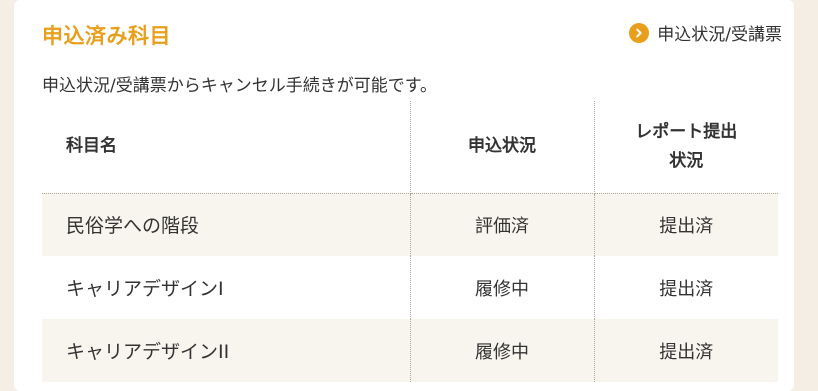  I want to click on card-header: 申込済み科目 申込状況/受講票, so click(412, 34).